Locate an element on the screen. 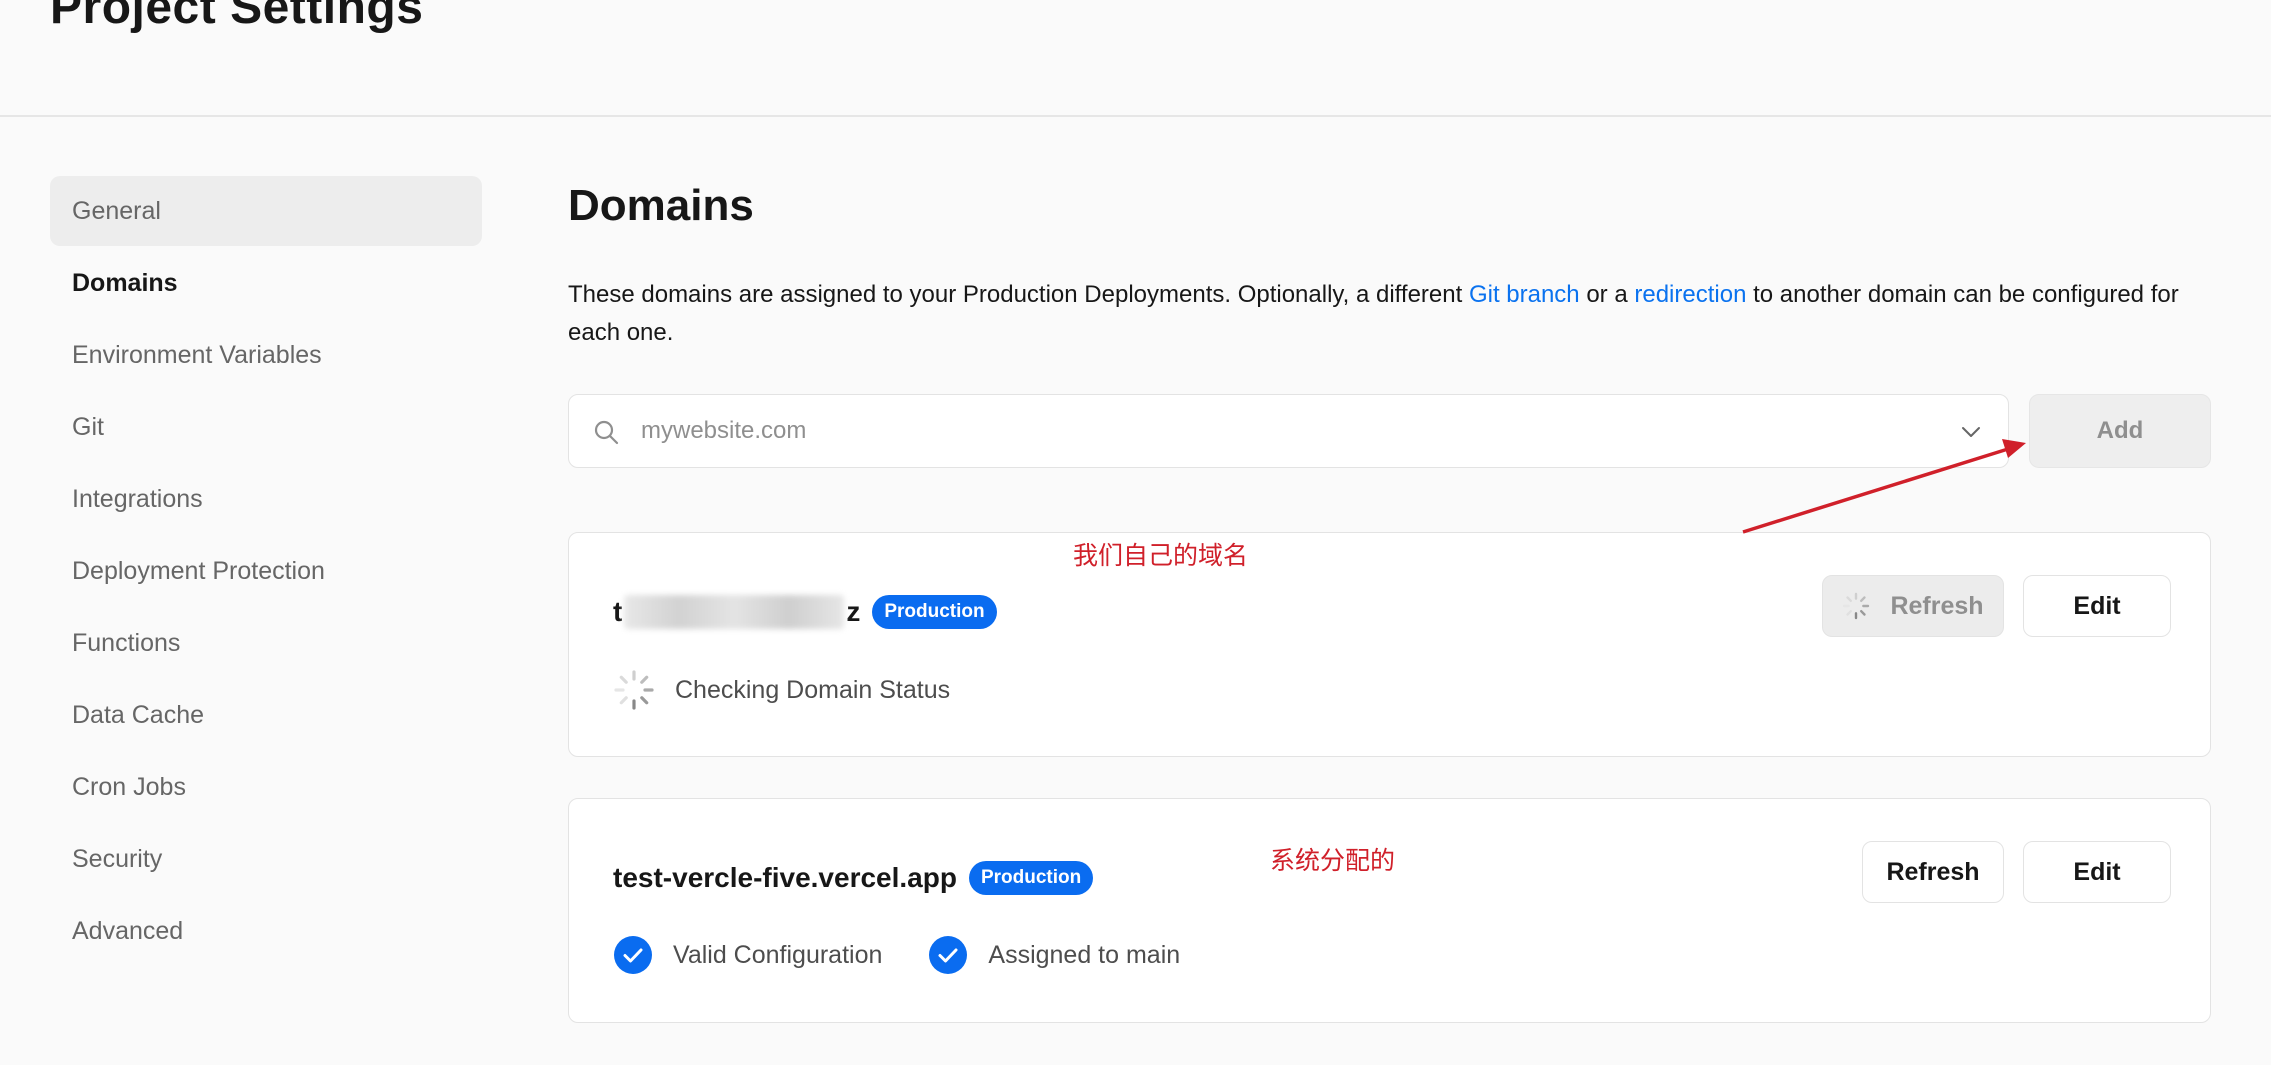  status-item: Checking Domain Status is located at coordinates (781, 690).